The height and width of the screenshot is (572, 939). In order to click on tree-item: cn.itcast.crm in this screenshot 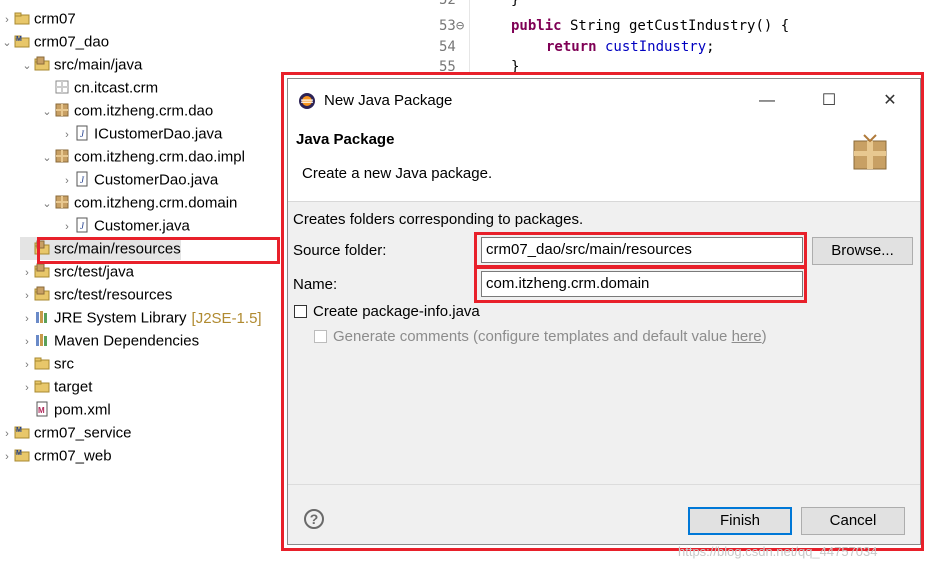, I will do `click(99, 87)`.